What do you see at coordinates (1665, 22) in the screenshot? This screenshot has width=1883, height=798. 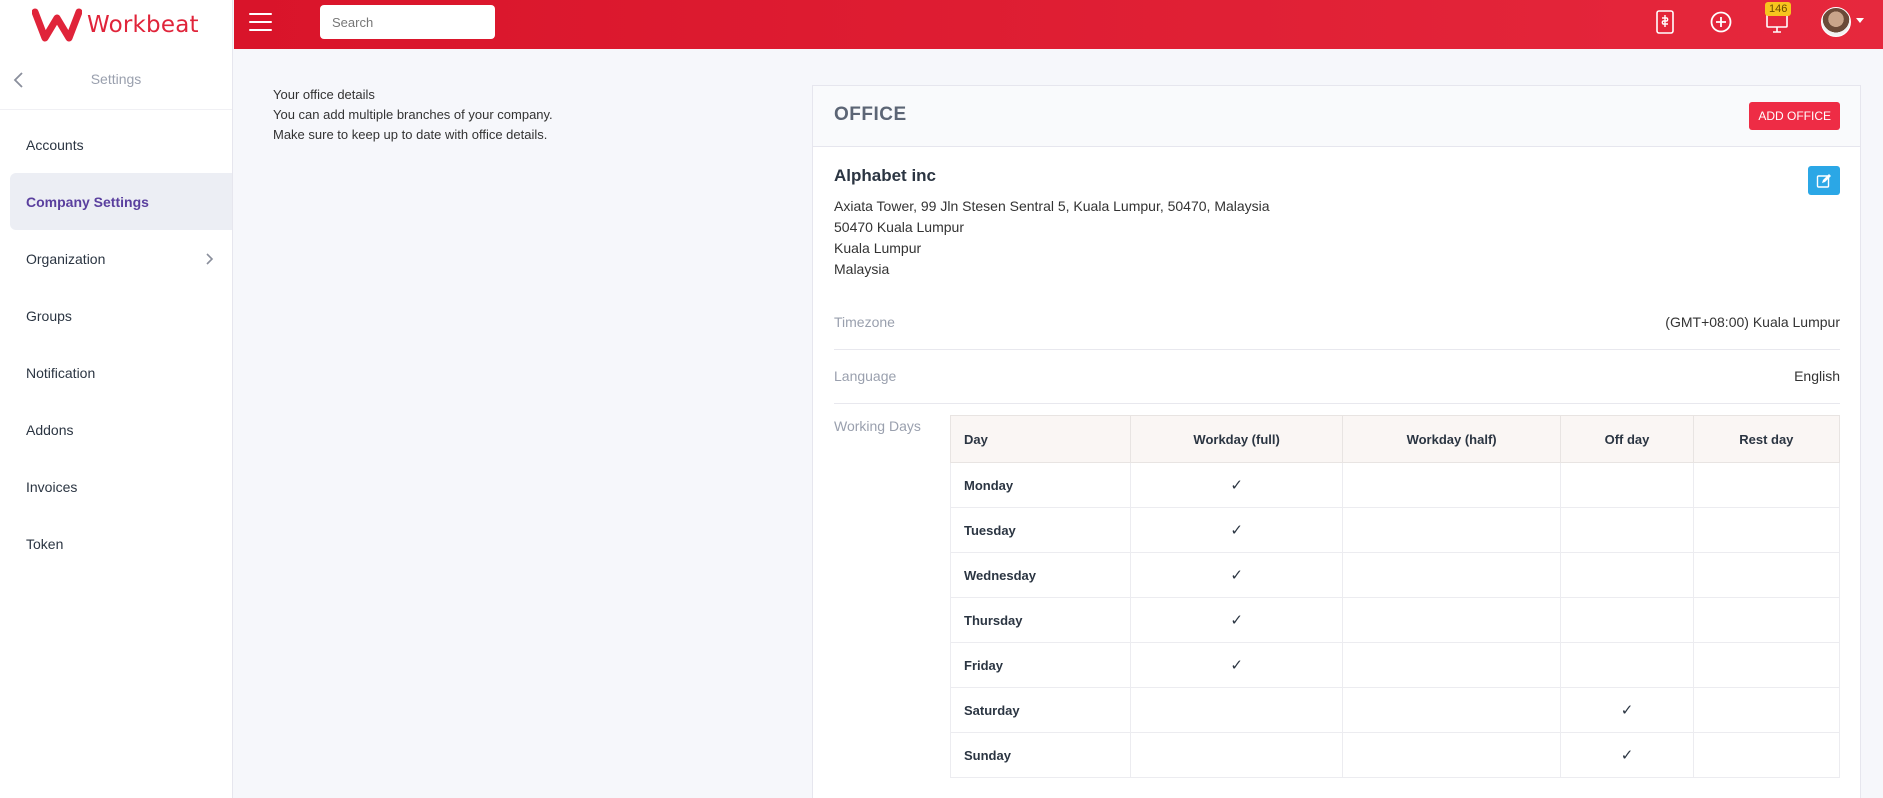 I see `invoice-icon` at bounding box center [1665, 22].